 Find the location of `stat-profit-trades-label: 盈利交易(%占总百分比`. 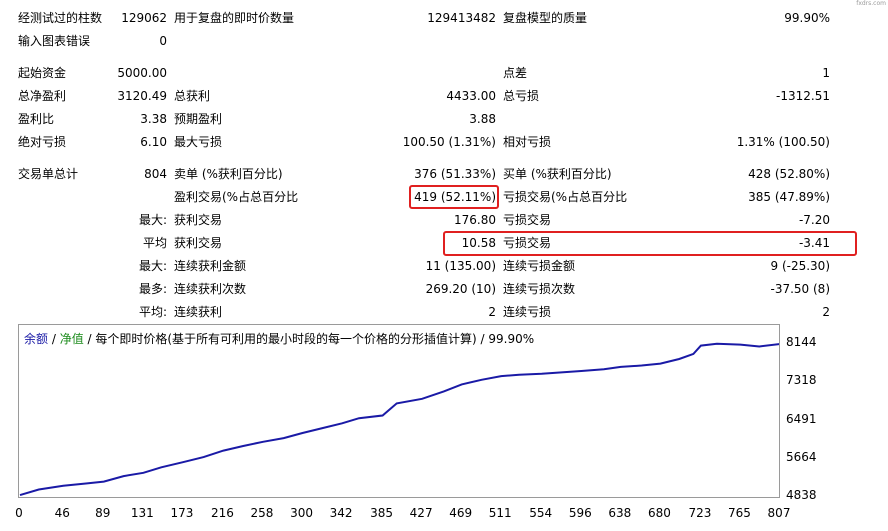

stat-profit-trades-label: 盈利交易(%占总百分比 is located at coordinates (236, 197).